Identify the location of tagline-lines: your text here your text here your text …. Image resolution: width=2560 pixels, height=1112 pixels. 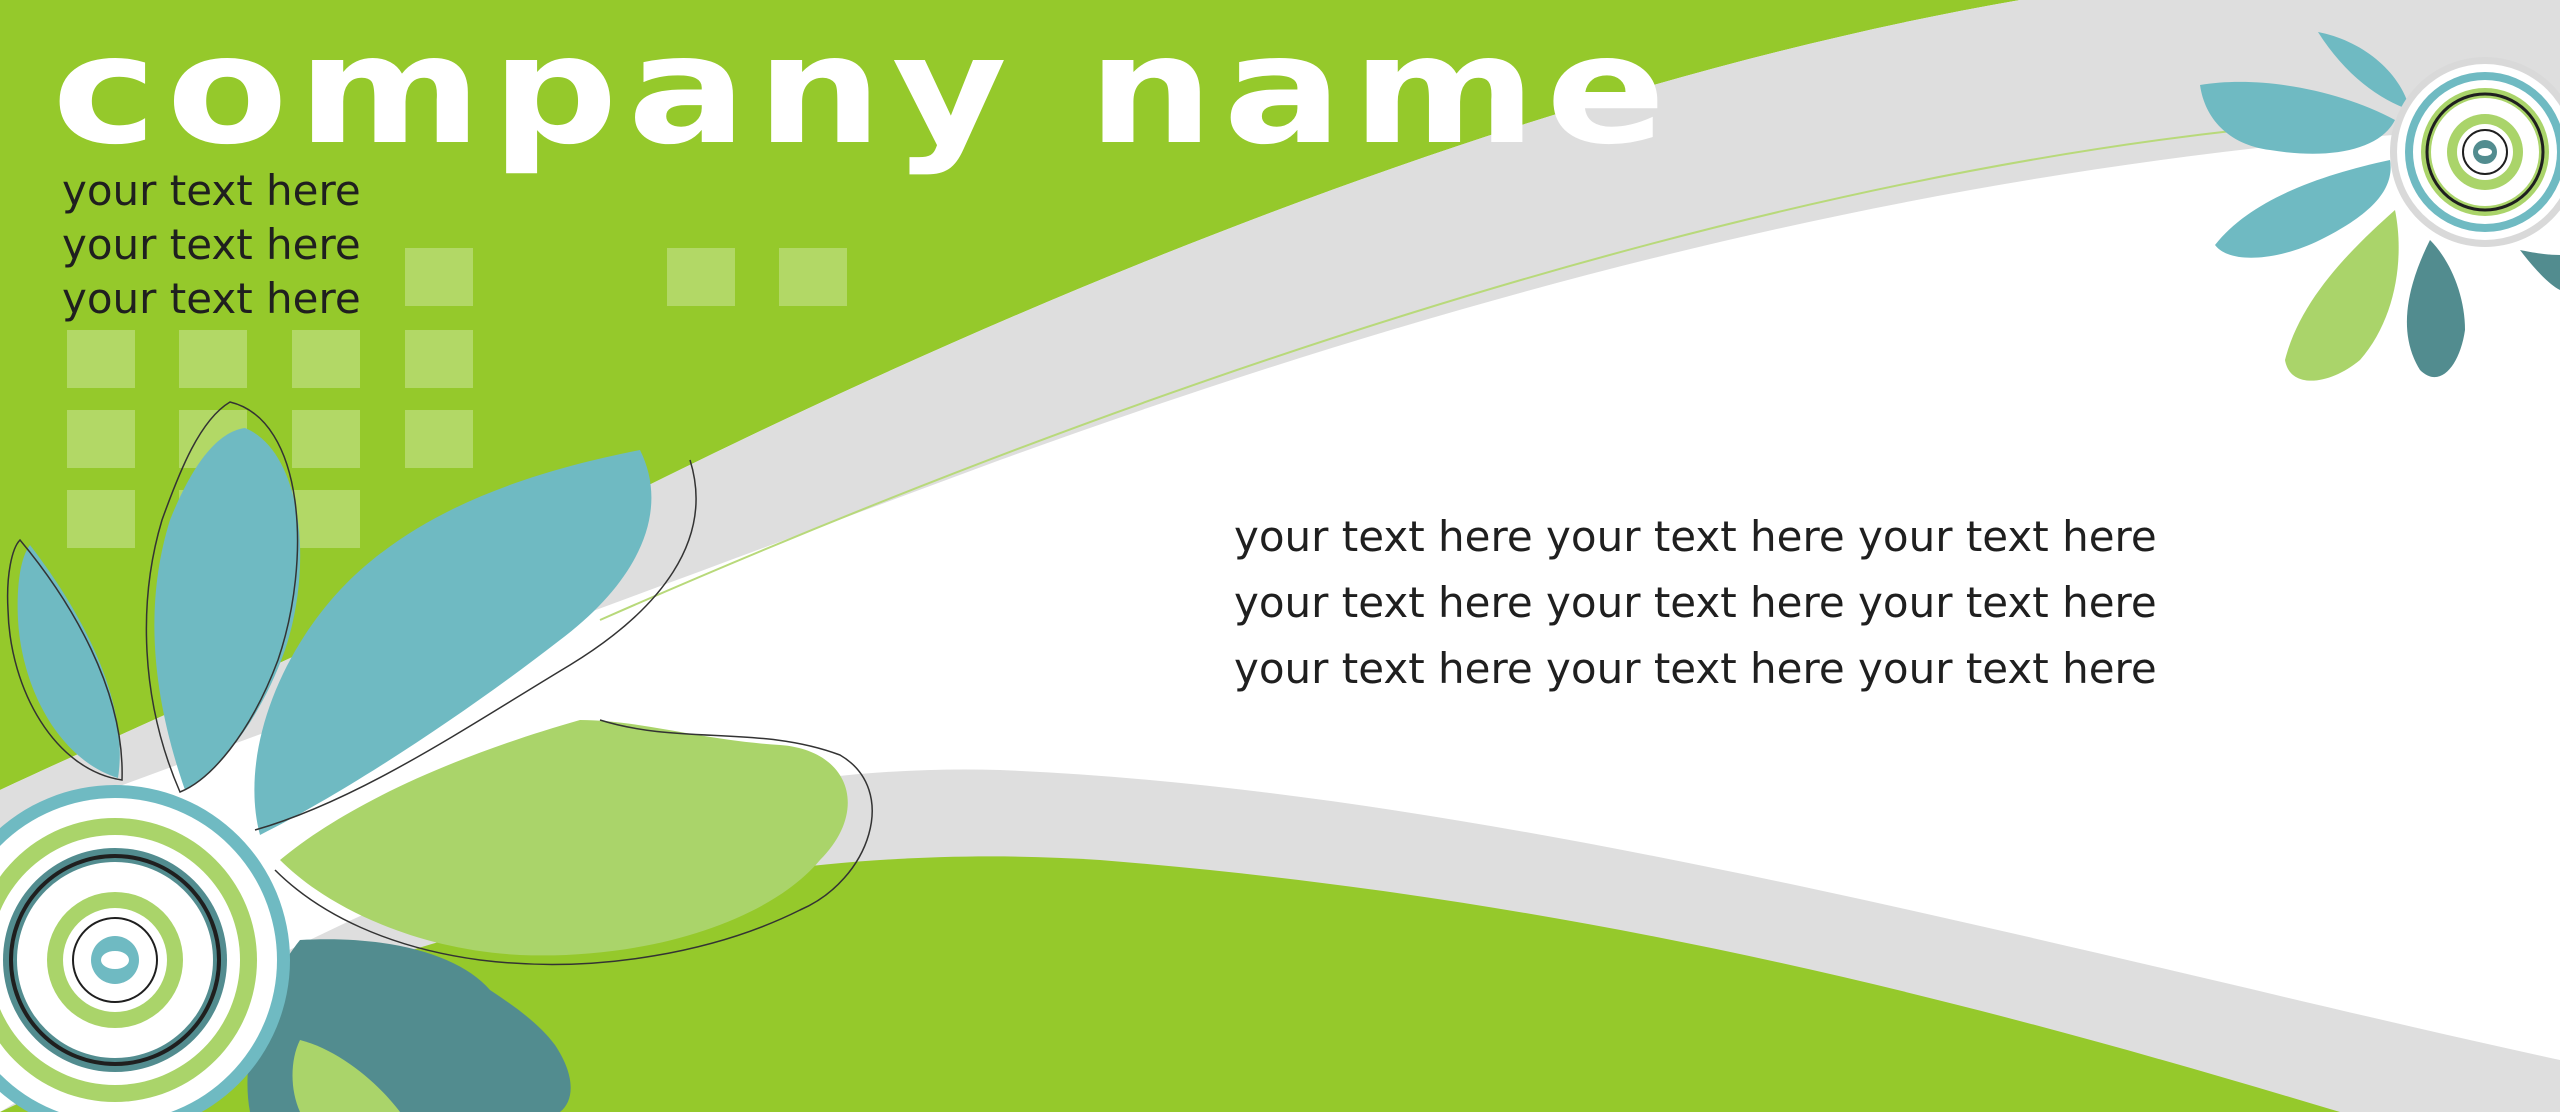
(211, 245).